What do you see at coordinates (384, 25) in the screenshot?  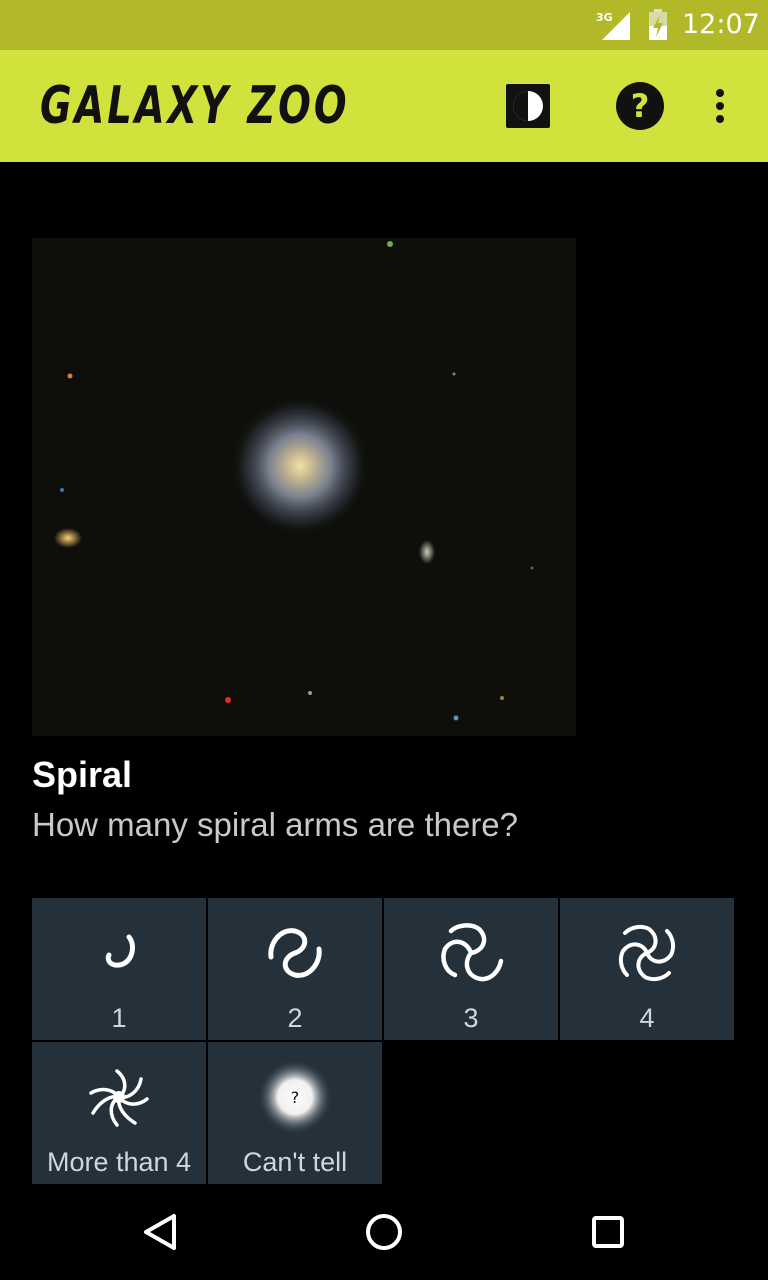 I see `status-bar: 3G 12:07` at bounding box center [384, 25].